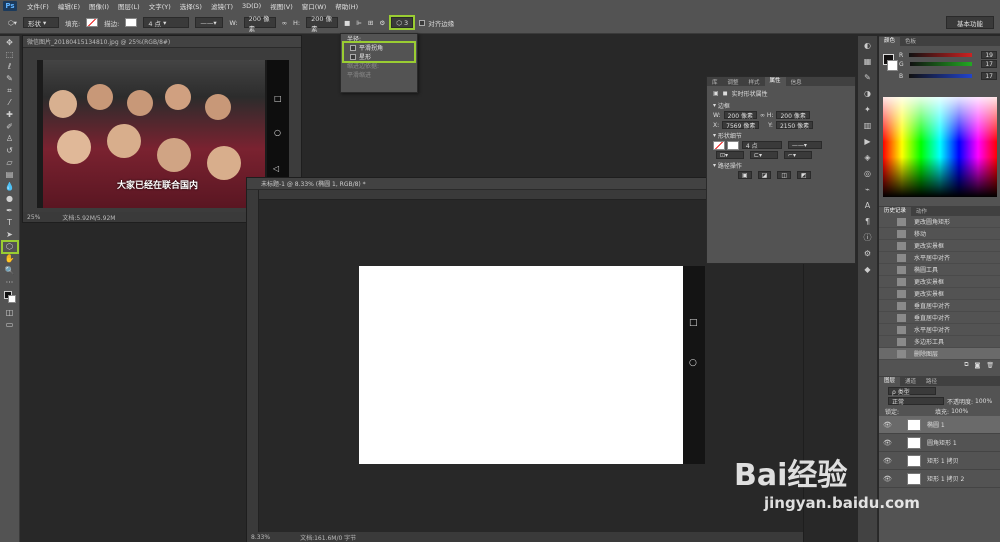  What do you see at coordinates (129, 6) in the screenshot?
I see `menu-layer: 图层(L)` at bounding box center [129, 6].